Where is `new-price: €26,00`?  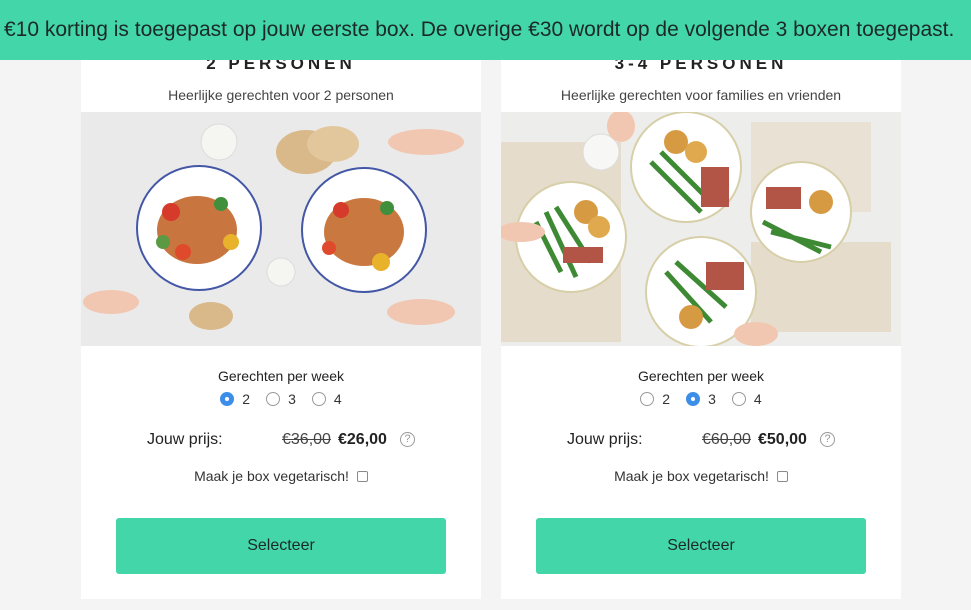
new-price: €26,00 is located at coordinates (362, 439).